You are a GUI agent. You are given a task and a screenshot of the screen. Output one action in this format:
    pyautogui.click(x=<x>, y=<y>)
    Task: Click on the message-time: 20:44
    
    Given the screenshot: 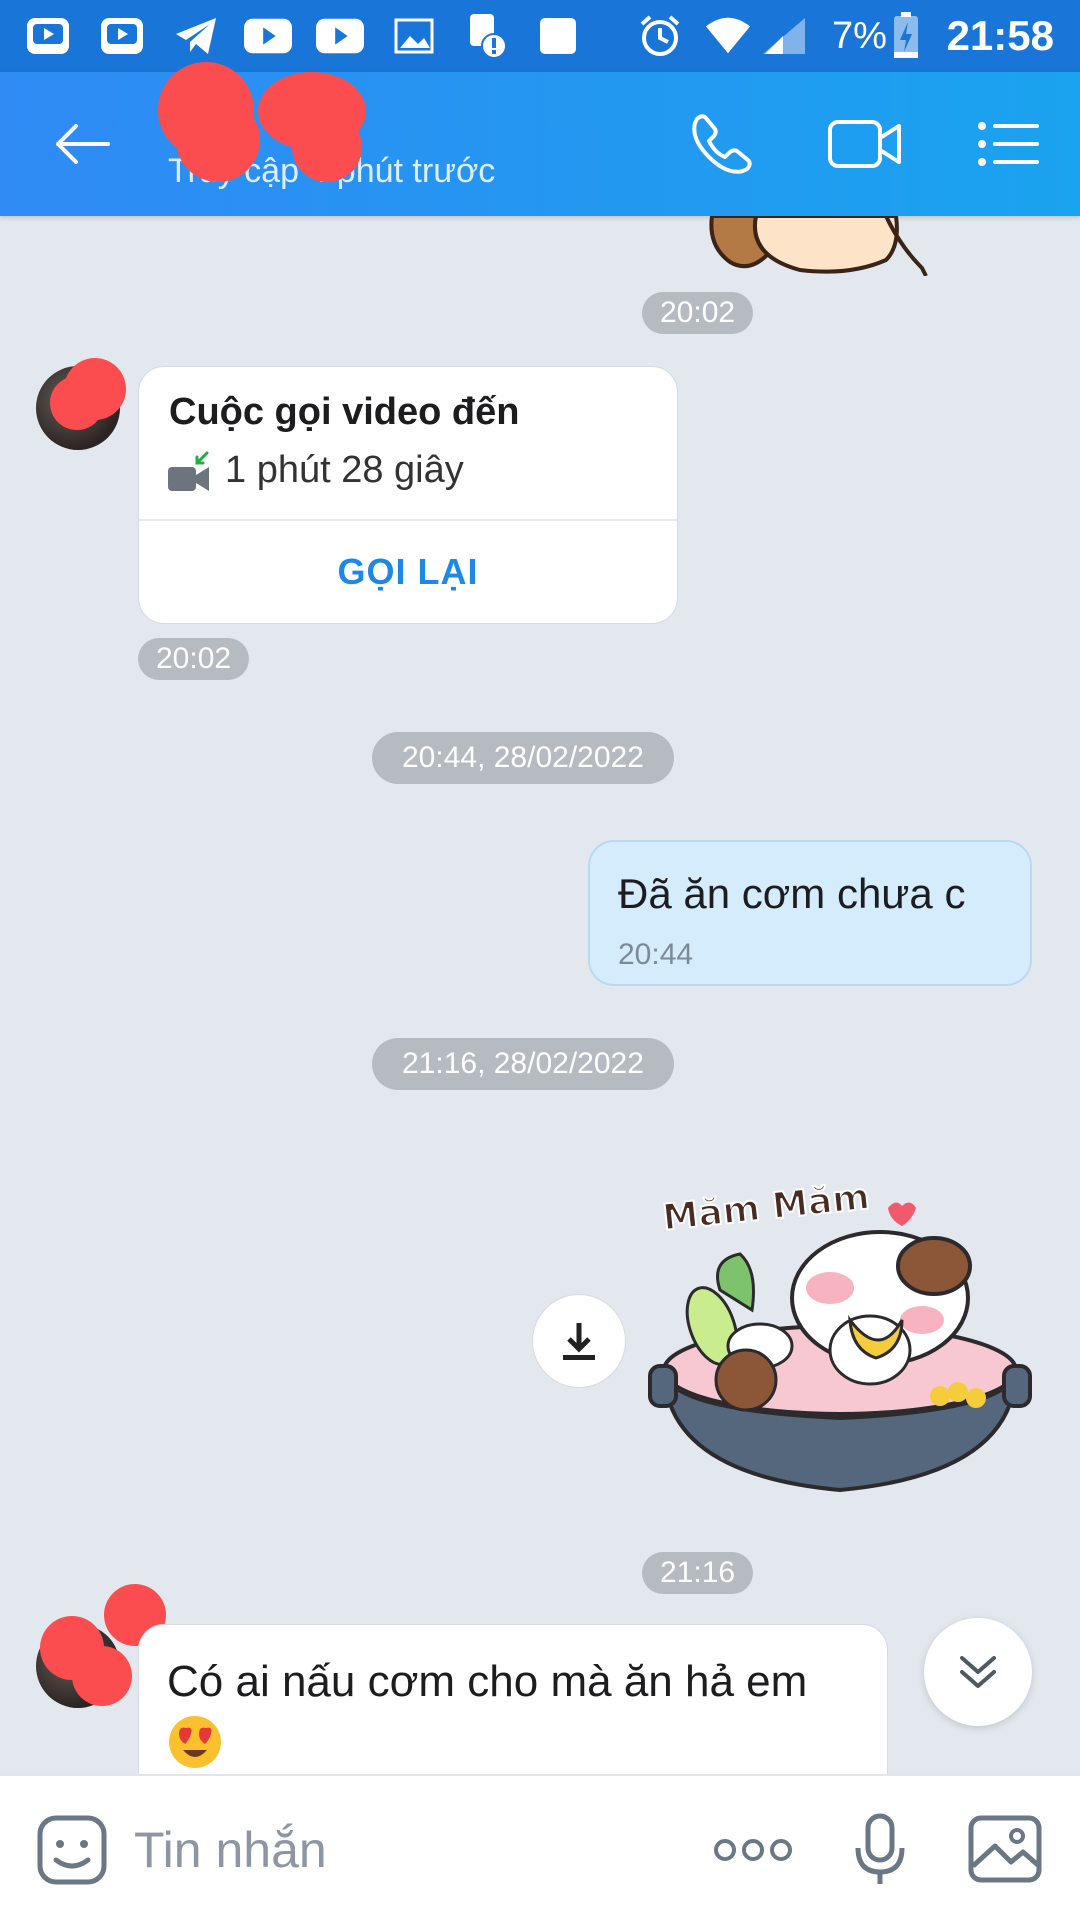 What is the action you would take?
    pyautogui.click(x=656, y=954)
    